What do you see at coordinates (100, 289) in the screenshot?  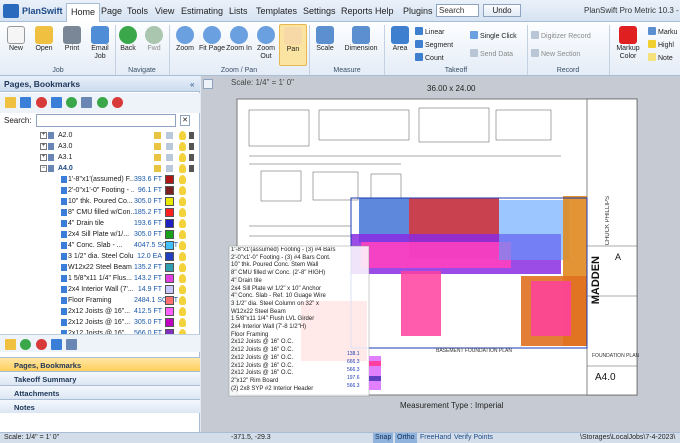 I see `takeoff-item-row: 2x4 Interior Wall (7'... 14.9 FT` at bounding box center [100, 289].